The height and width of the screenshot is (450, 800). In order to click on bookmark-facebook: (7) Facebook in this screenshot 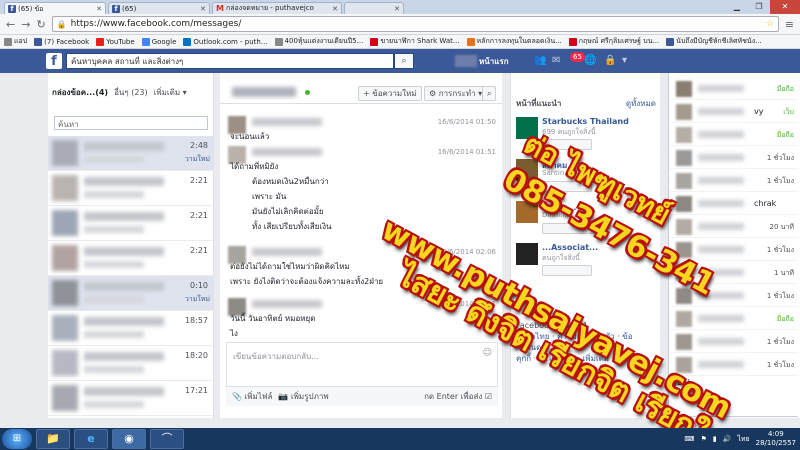, I will do `click(61, 41)`.